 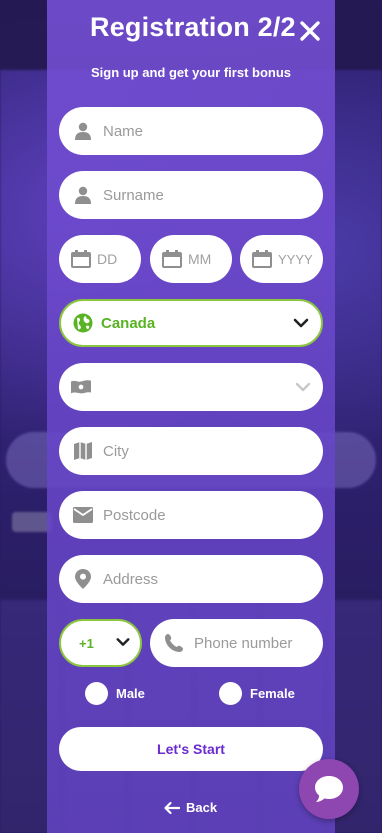 What do you see at coordinates (133, 195) in the screenshot?
I see `surname-input: Surname` at bounding box center [133, 195].